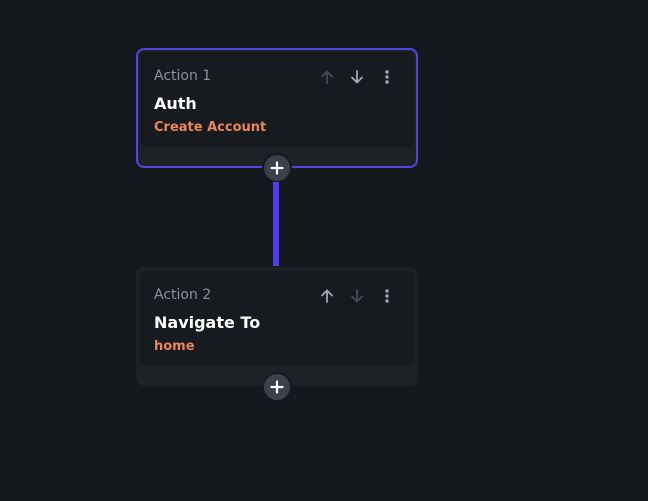 The image size is (648, 501). Describe the element at coordinates (210, 127) in the screenshot. I see `action-subtitle: Create Account` at that location.